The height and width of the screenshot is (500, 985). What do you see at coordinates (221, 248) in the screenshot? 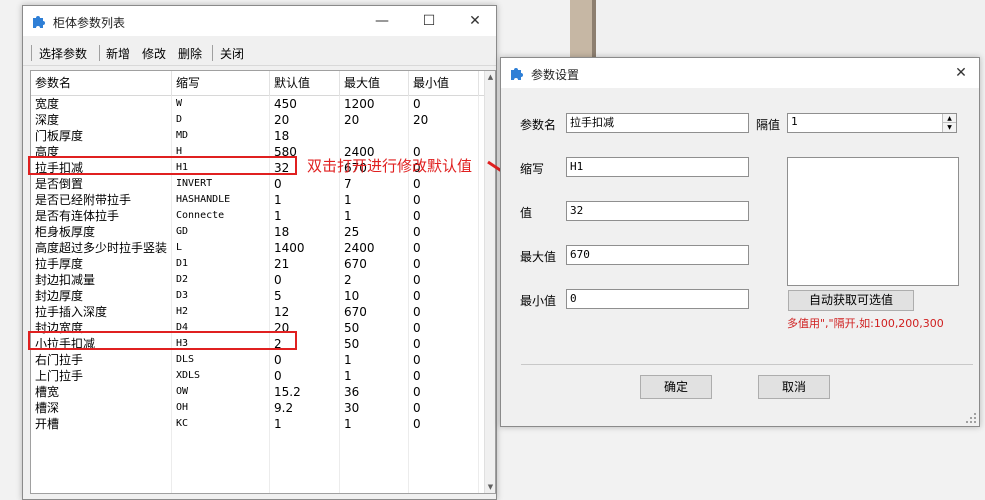
I see `cell-abbr: L` at bounding box center [221, 248].